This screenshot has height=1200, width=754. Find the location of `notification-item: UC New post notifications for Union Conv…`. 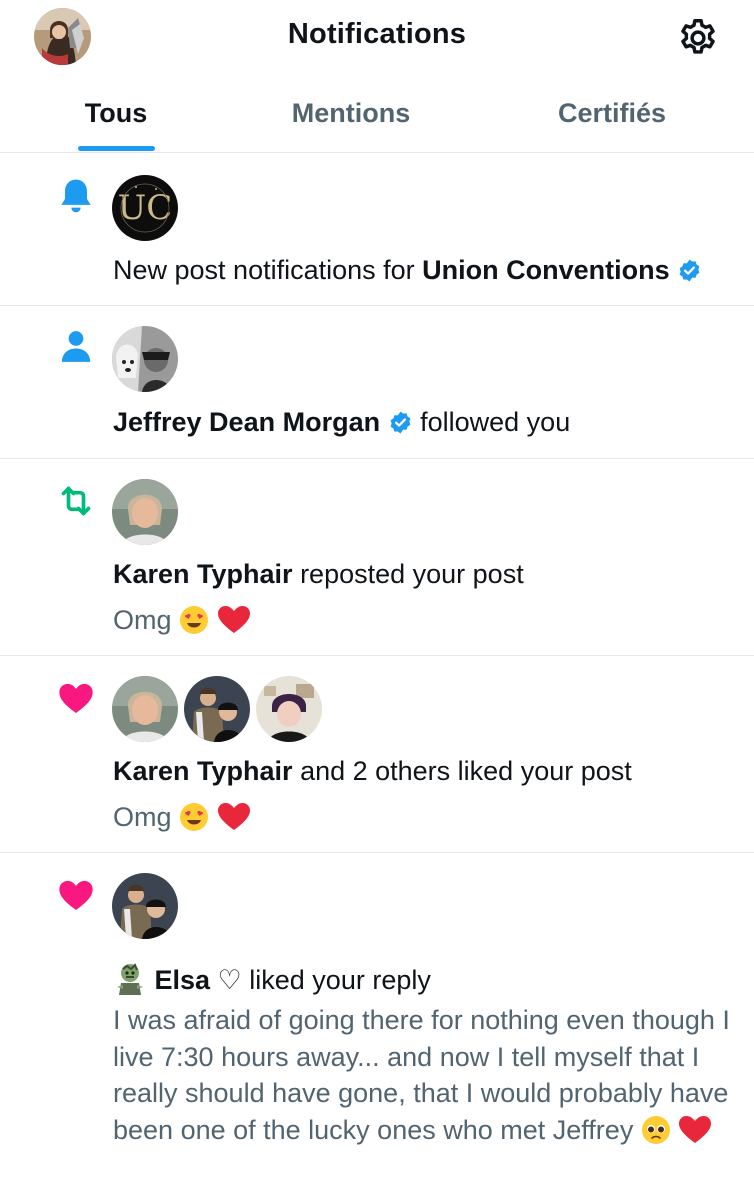

notification-item: UC New post notifications for Union Conv… is located at coordinates (377, 230).